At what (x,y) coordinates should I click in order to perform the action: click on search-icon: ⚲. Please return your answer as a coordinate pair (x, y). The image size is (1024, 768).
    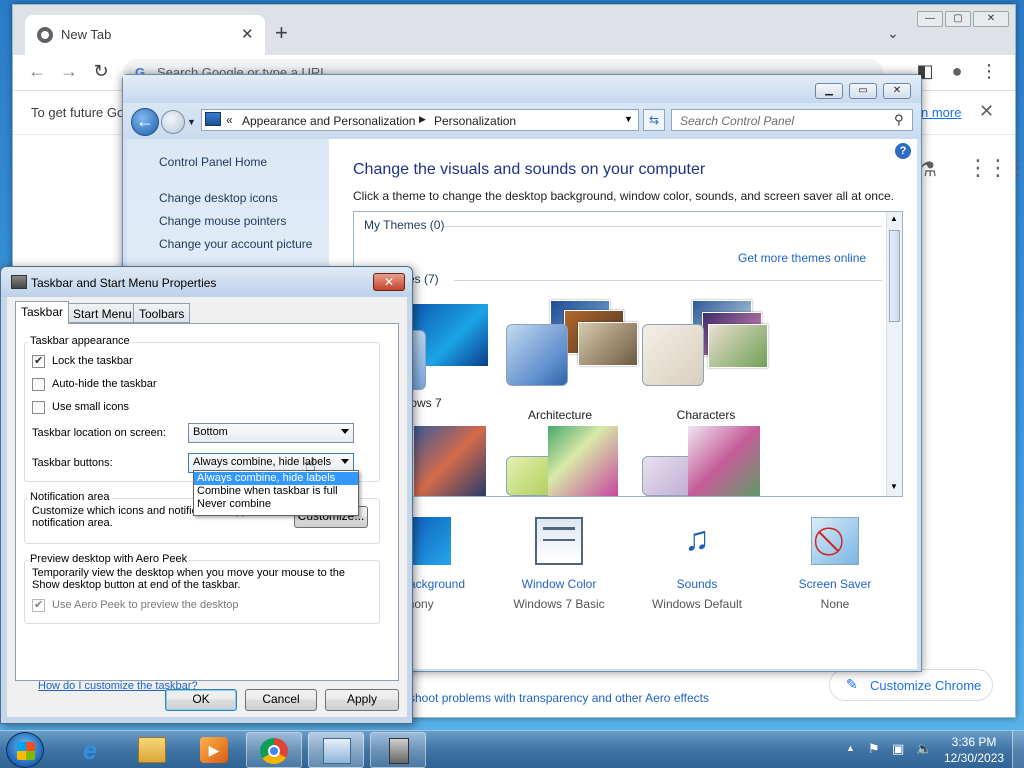
    Looking at the image, I should click on (899, 120).